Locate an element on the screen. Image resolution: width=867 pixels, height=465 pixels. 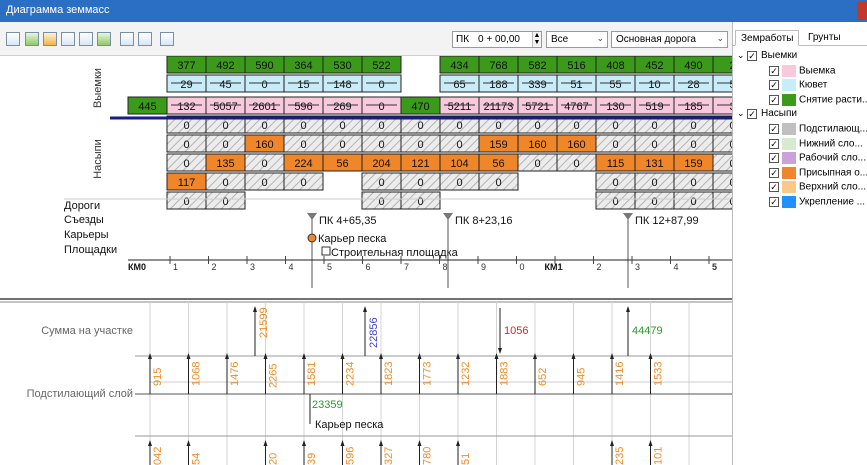
cut-excavation-cell-value: 2601 is located at coordinates (264, 107).